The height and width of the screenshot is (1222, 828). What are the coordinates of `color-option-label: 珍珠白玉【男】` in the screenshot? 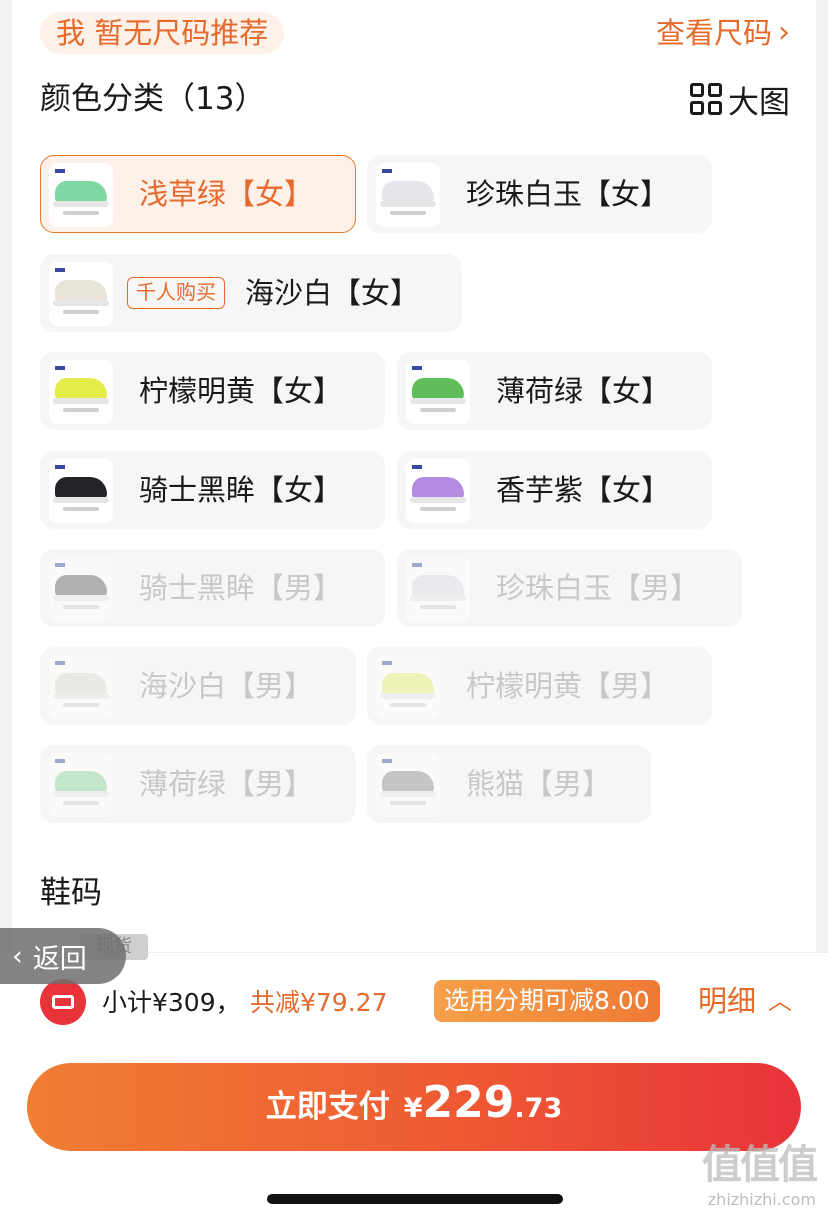 It's located at (598, 588).